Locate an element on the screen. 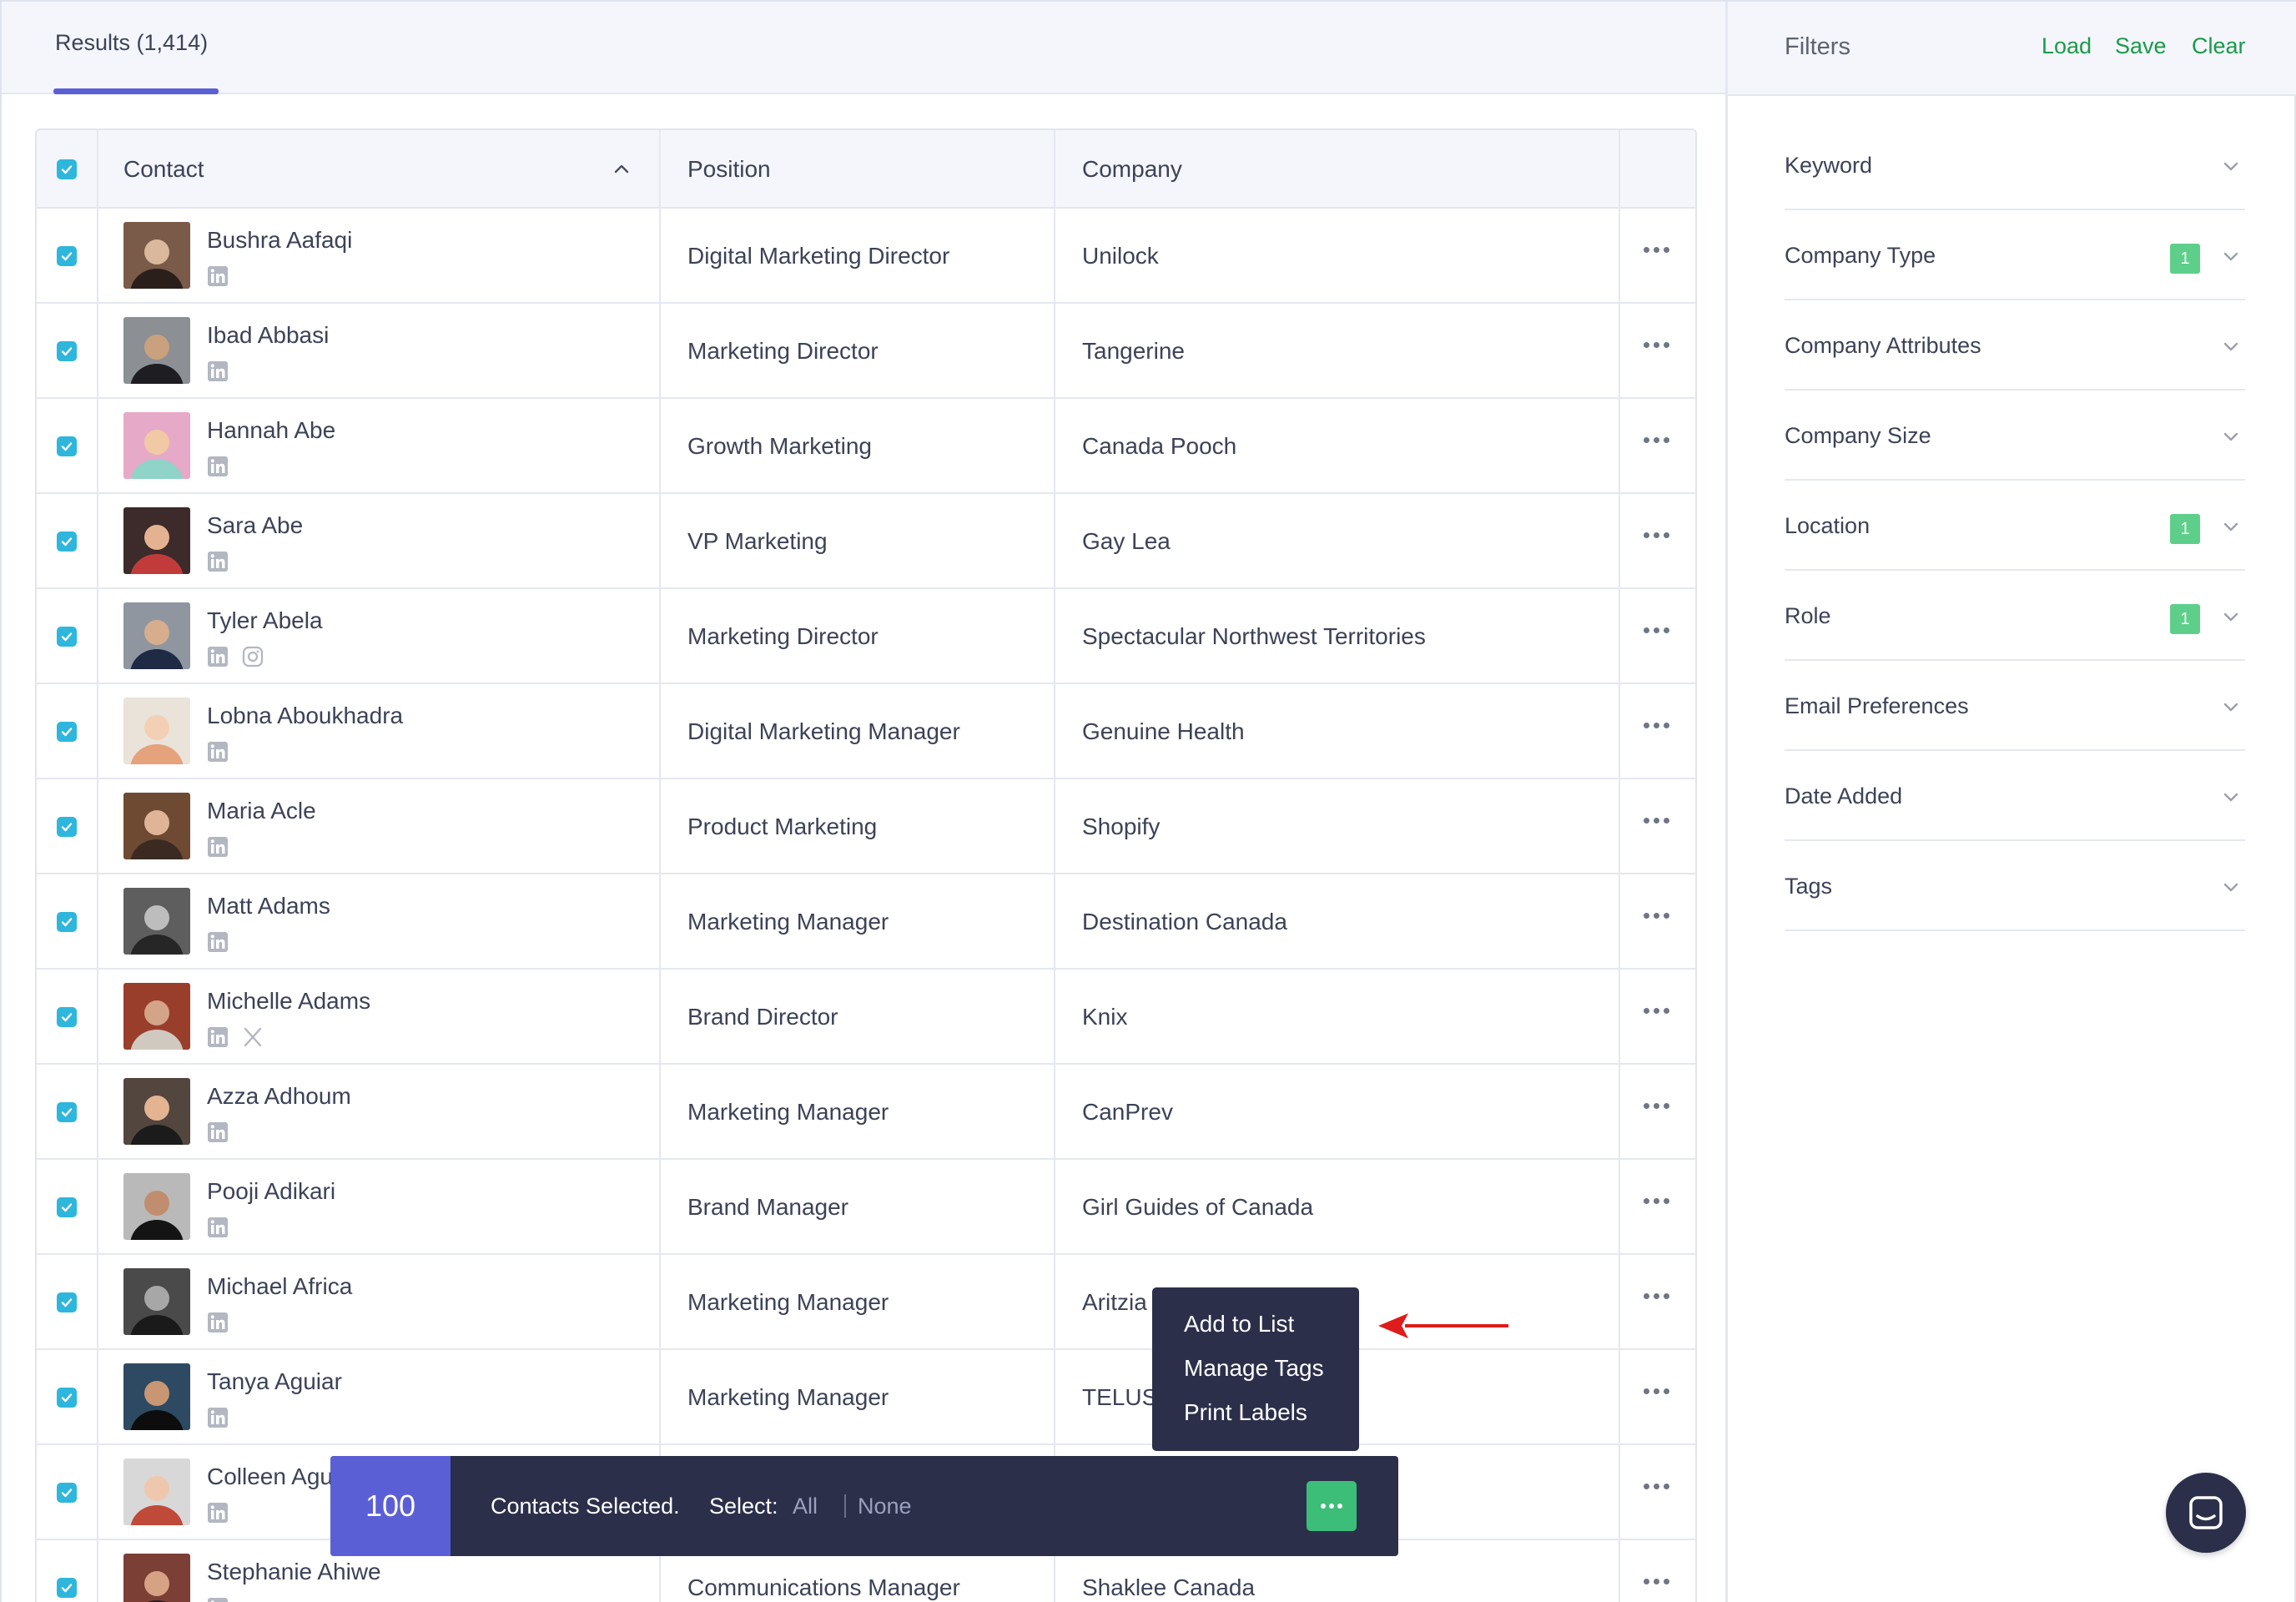  load-filters-button: Load is located at coordinates (2067, 46).